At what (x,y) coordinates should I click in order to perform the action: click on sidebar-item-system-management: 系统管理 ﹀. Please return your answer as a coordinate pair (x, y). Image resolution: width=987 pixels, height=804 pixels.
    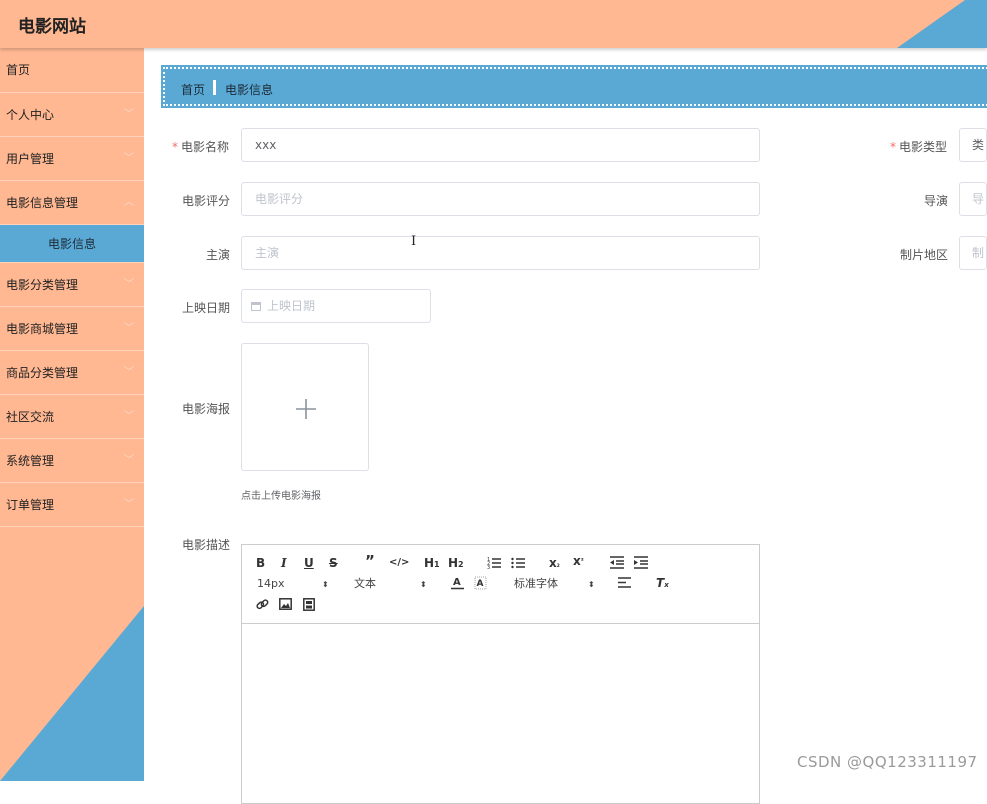
    Looking at the image, I should click on (72, 461).